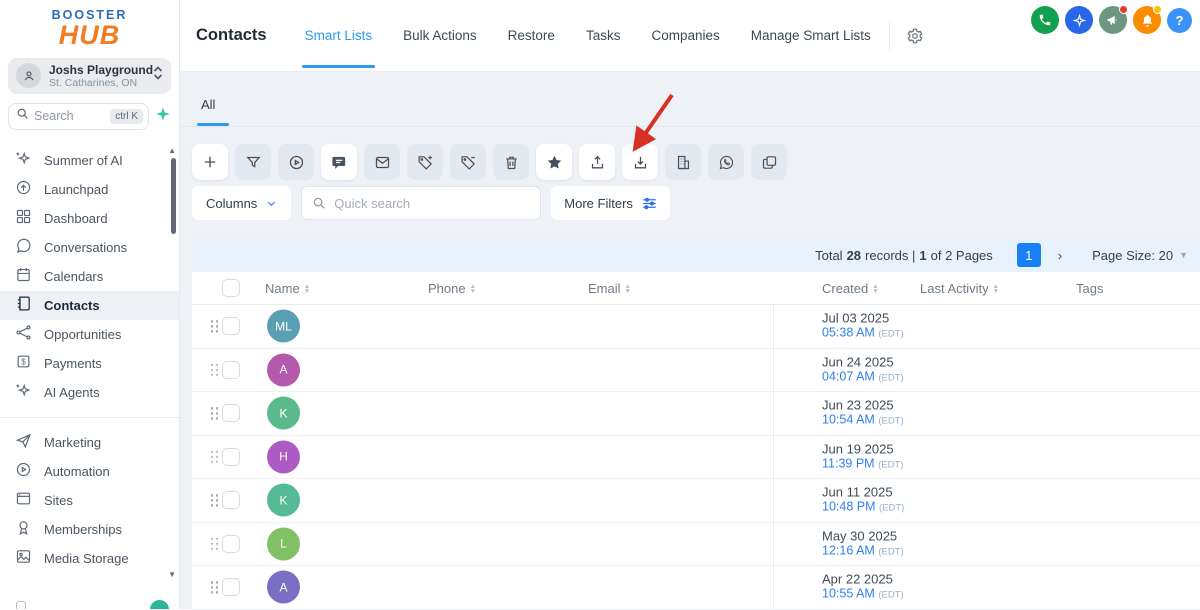  I want to click on select-all-checkbox, so click(231, 288).